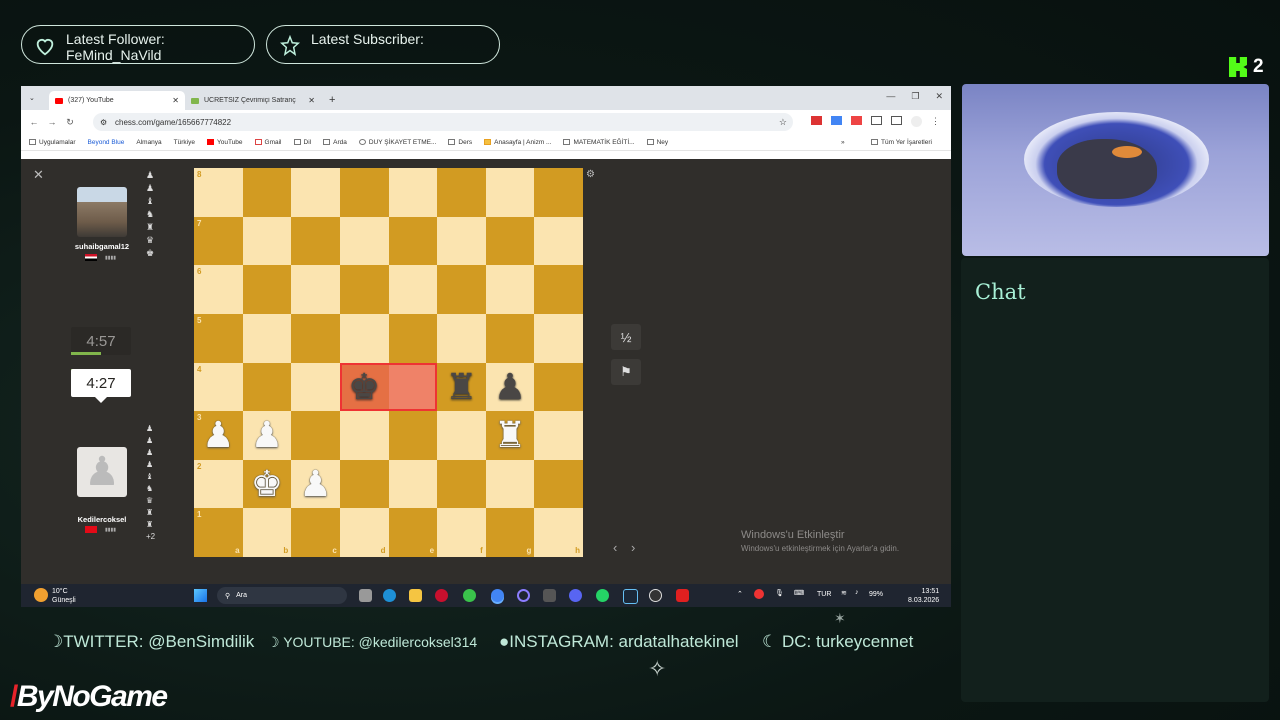  Describe the element at coordinates (558, 484) in the screenshot. I see `square-h2` at that location.